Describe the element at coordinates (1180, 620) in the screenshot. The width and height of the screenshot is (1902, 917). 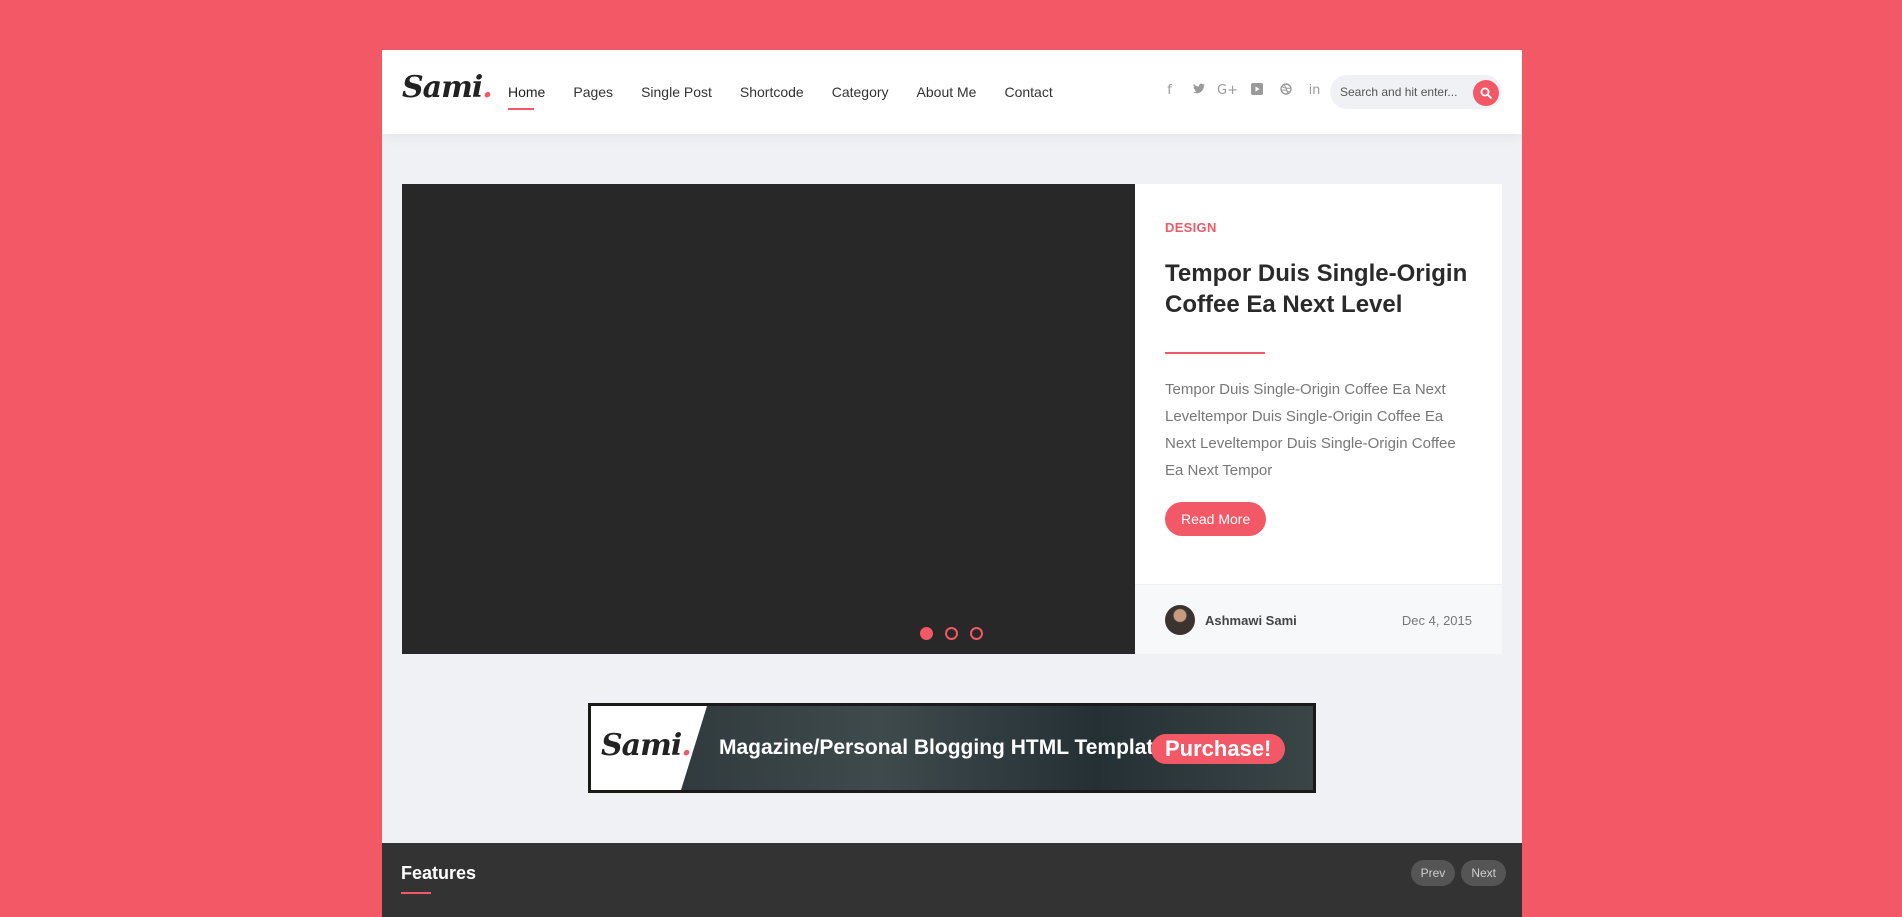
I see `author-avatar` at that location.